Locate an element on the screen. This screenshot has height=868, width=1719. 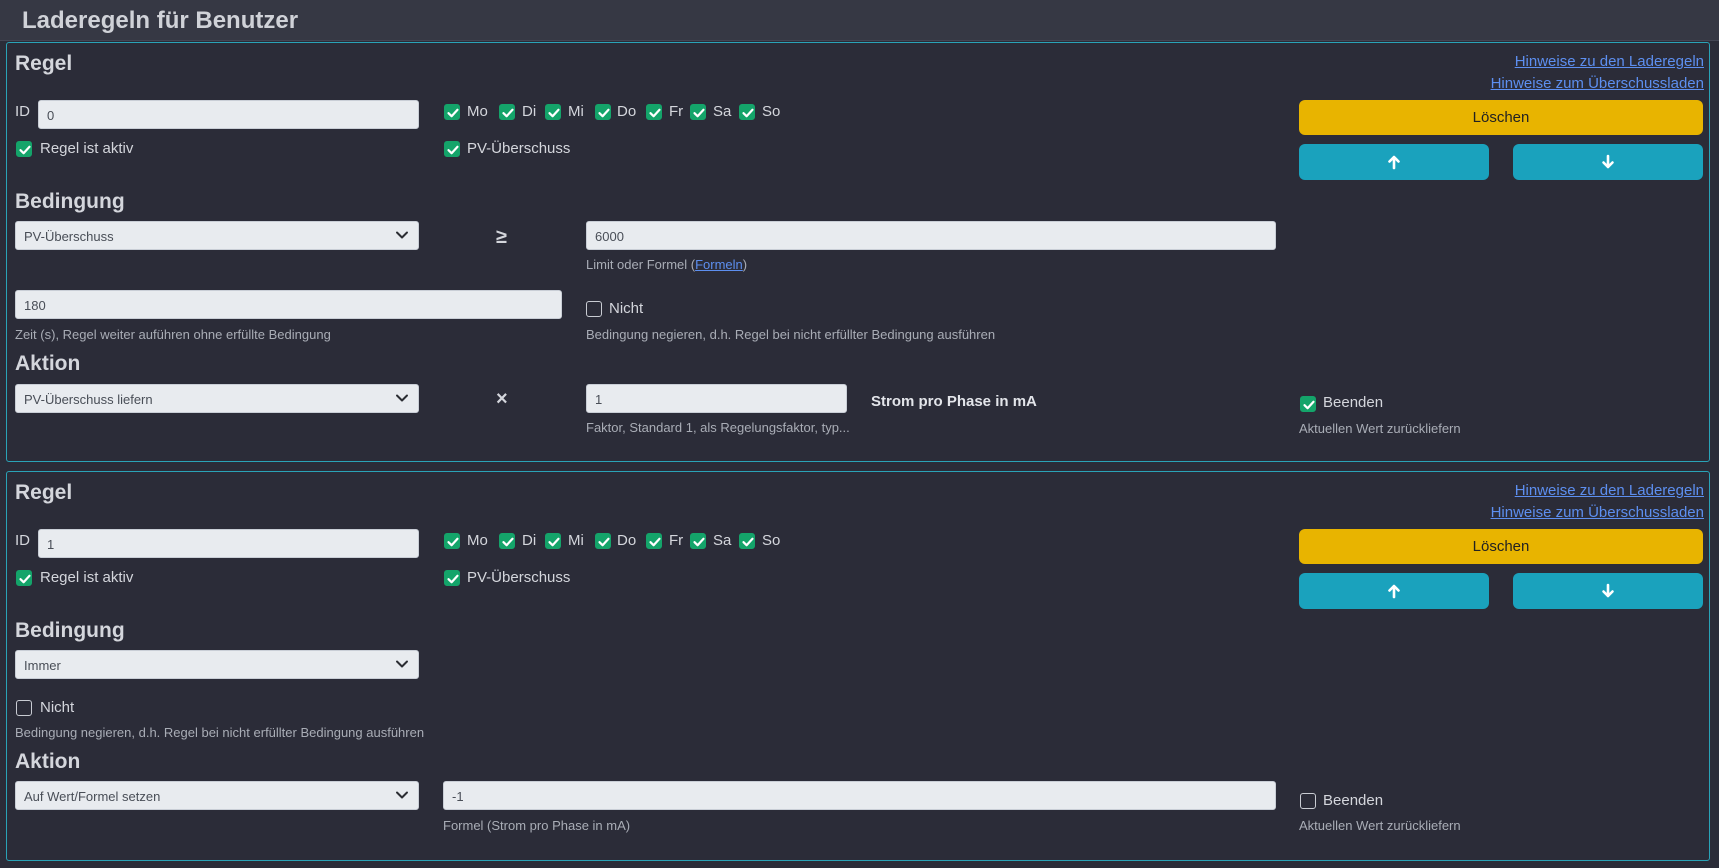
multiply-symbol: × is located at coordinates (502, 399).